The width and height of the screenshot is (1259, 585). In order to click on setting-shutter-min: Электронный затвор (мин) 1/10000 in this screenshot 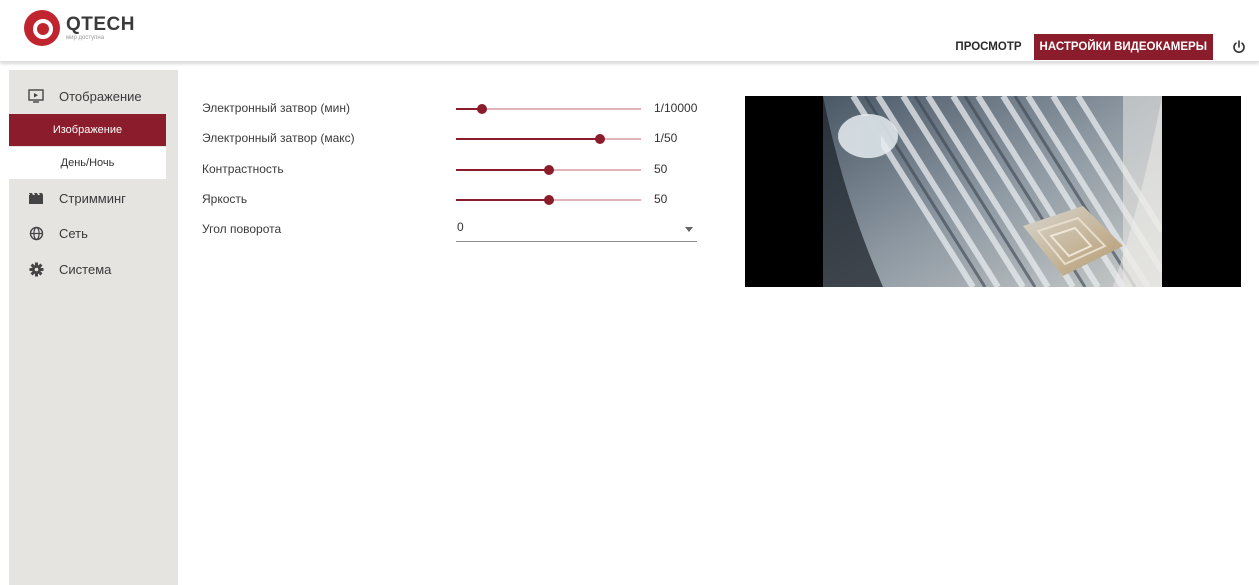, I will do `click(452, 109)`.